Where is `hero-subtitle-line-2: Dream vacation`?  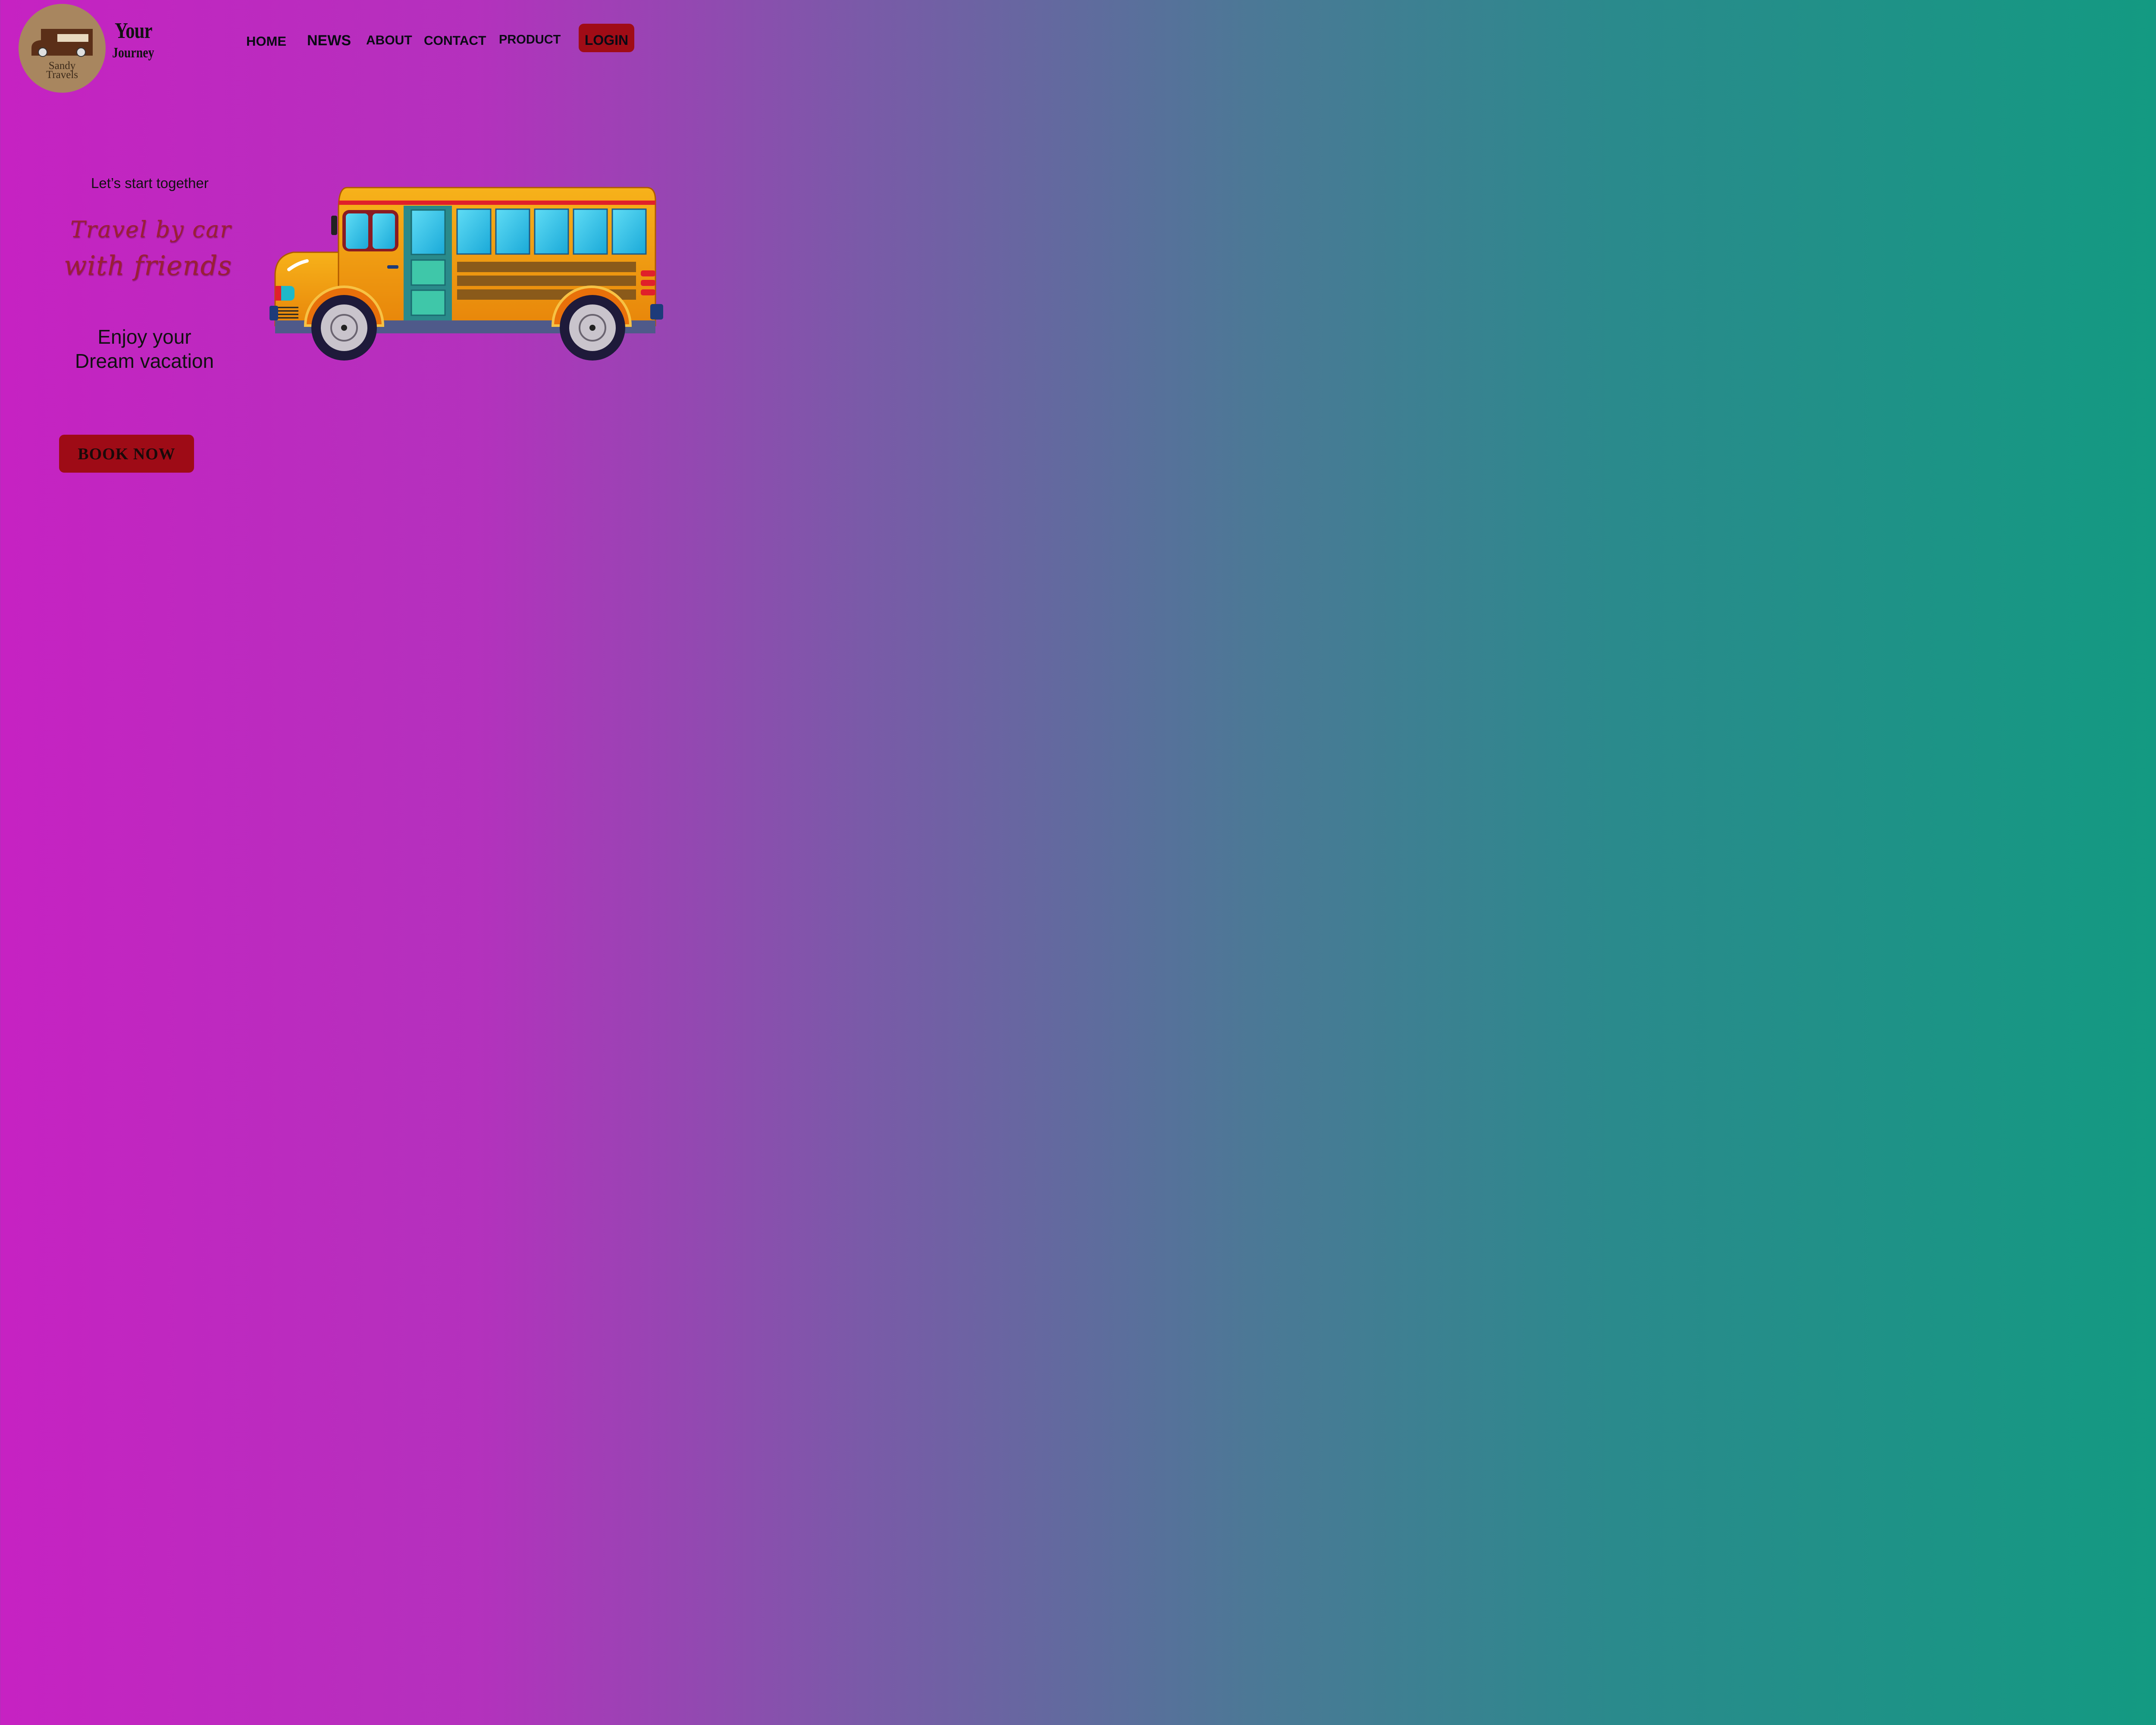 hero-subtitle-line-2: Dream vacation is located at coordinates (144, 361).